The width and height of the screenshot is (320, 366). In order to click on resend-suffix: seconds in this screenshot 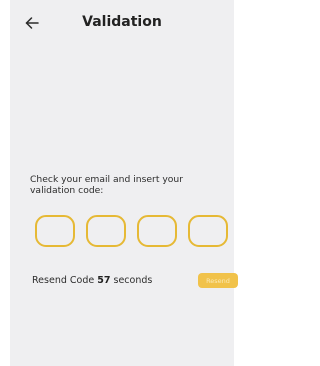, I will do `click(133, 280)`.